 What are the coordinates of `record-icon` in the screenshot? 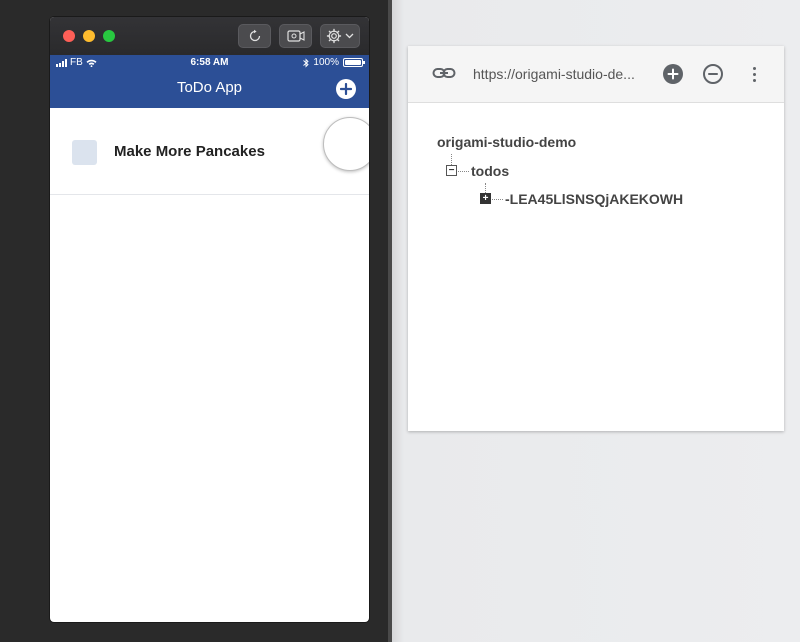 It's located at (295, 36).